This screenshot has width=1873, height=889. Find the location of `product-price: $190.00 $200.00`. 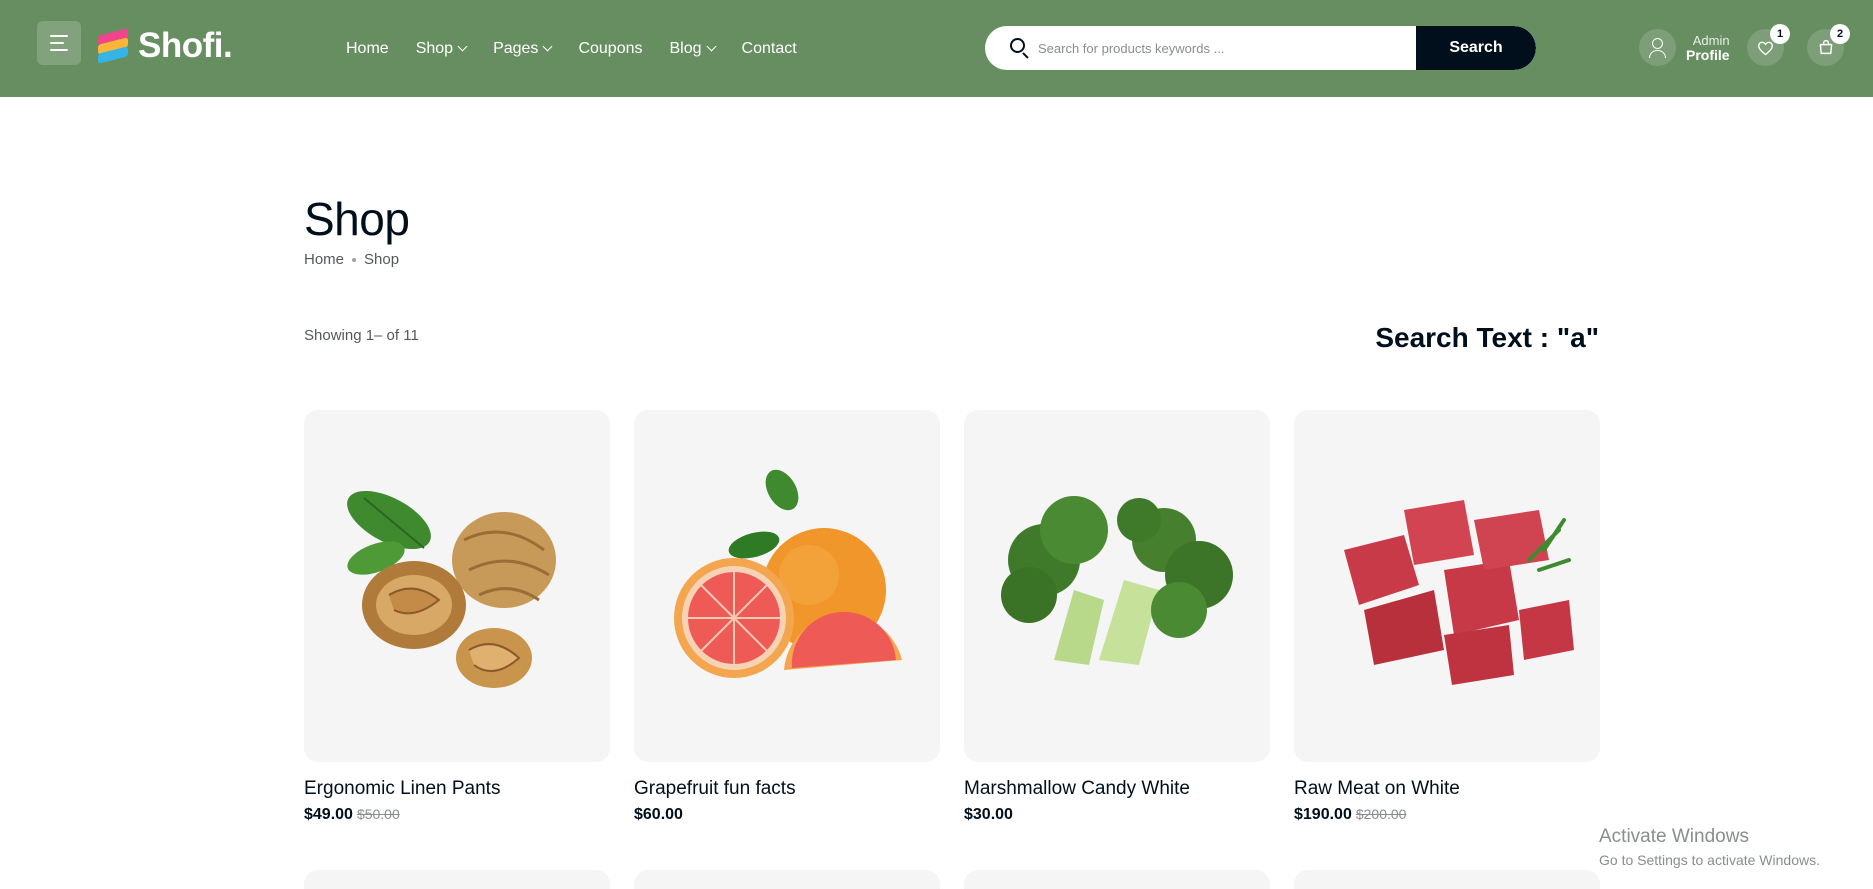

product-price: $190.00 $200.00 is located at coordinates (1350, 815).